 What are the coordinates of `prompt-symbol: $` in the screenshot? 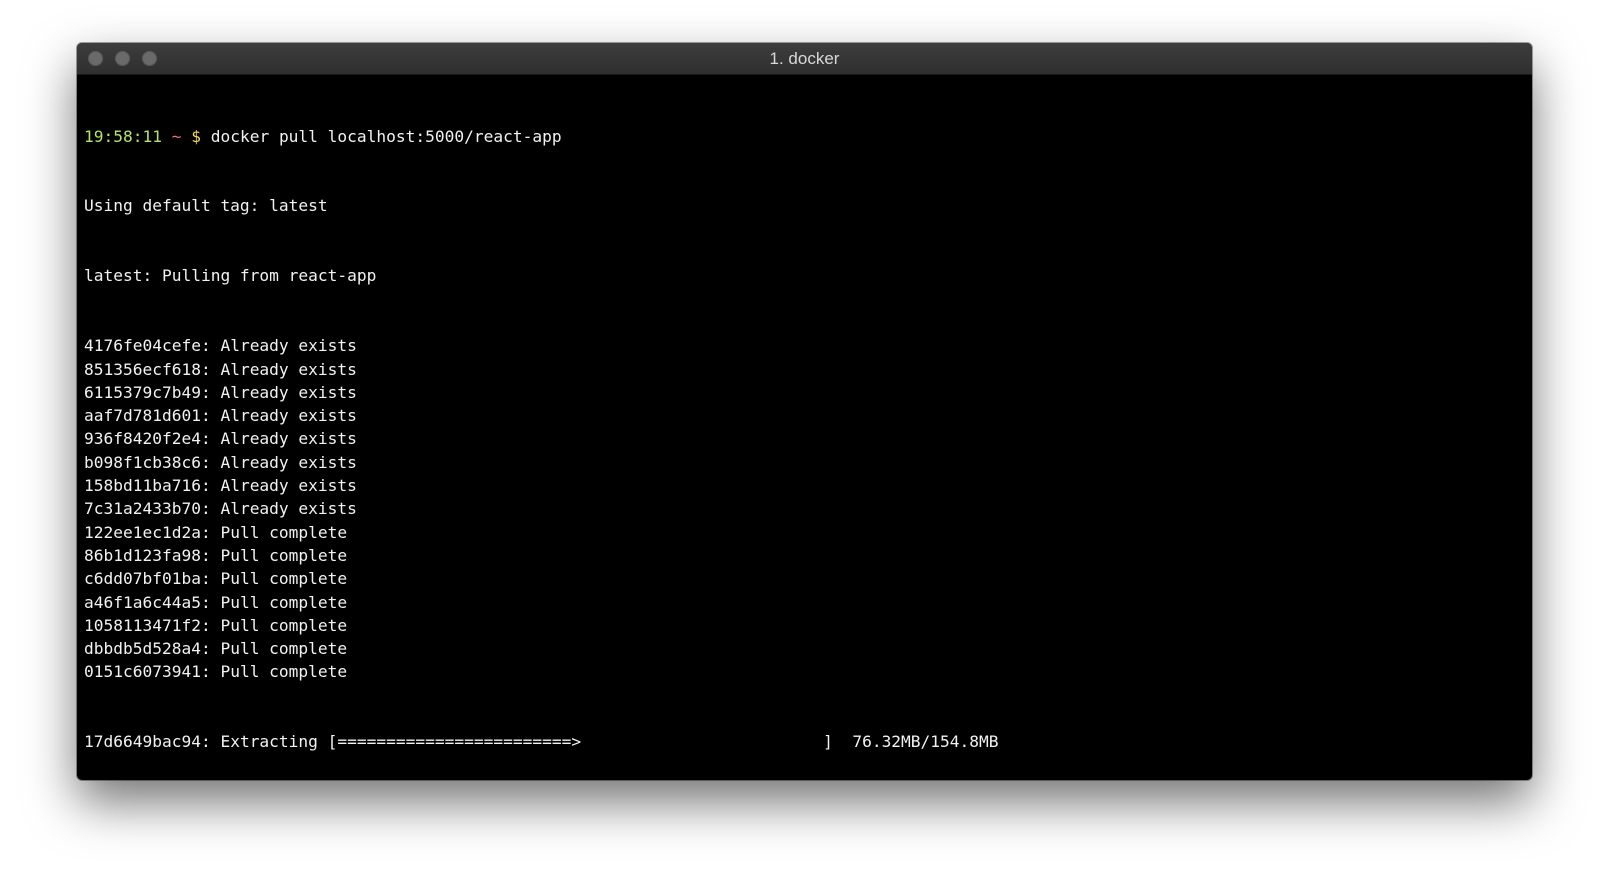 It's located at (196, 136).